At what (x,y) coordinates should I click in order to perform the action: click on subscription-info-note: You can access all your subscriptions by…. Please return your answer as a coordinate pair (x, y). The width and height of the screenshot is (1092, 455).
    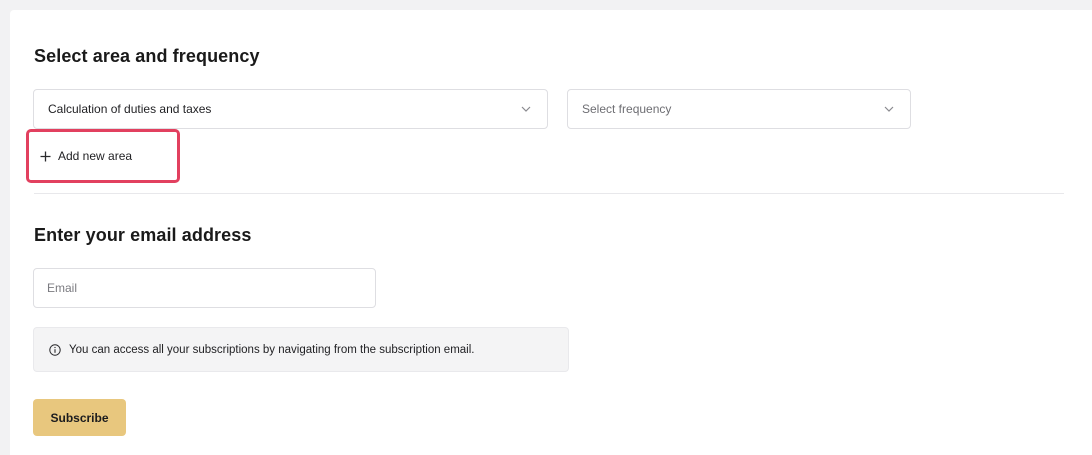
    Looking at the image, I should click on (301, 349).